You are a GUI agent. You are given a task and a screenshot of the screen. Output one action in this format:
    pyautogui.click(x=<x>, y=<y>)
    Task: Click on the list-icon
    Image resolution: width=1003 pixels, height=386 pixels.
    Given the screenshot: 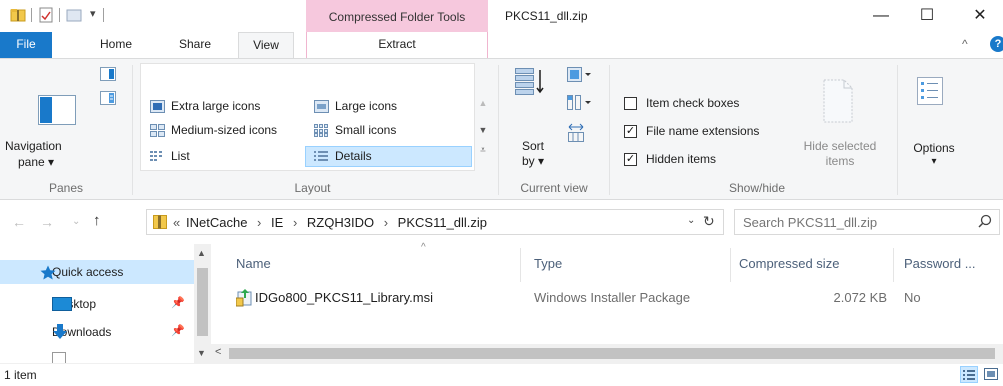 What is the action you would take?
    pyautogui.click(x=157, y=156)
    